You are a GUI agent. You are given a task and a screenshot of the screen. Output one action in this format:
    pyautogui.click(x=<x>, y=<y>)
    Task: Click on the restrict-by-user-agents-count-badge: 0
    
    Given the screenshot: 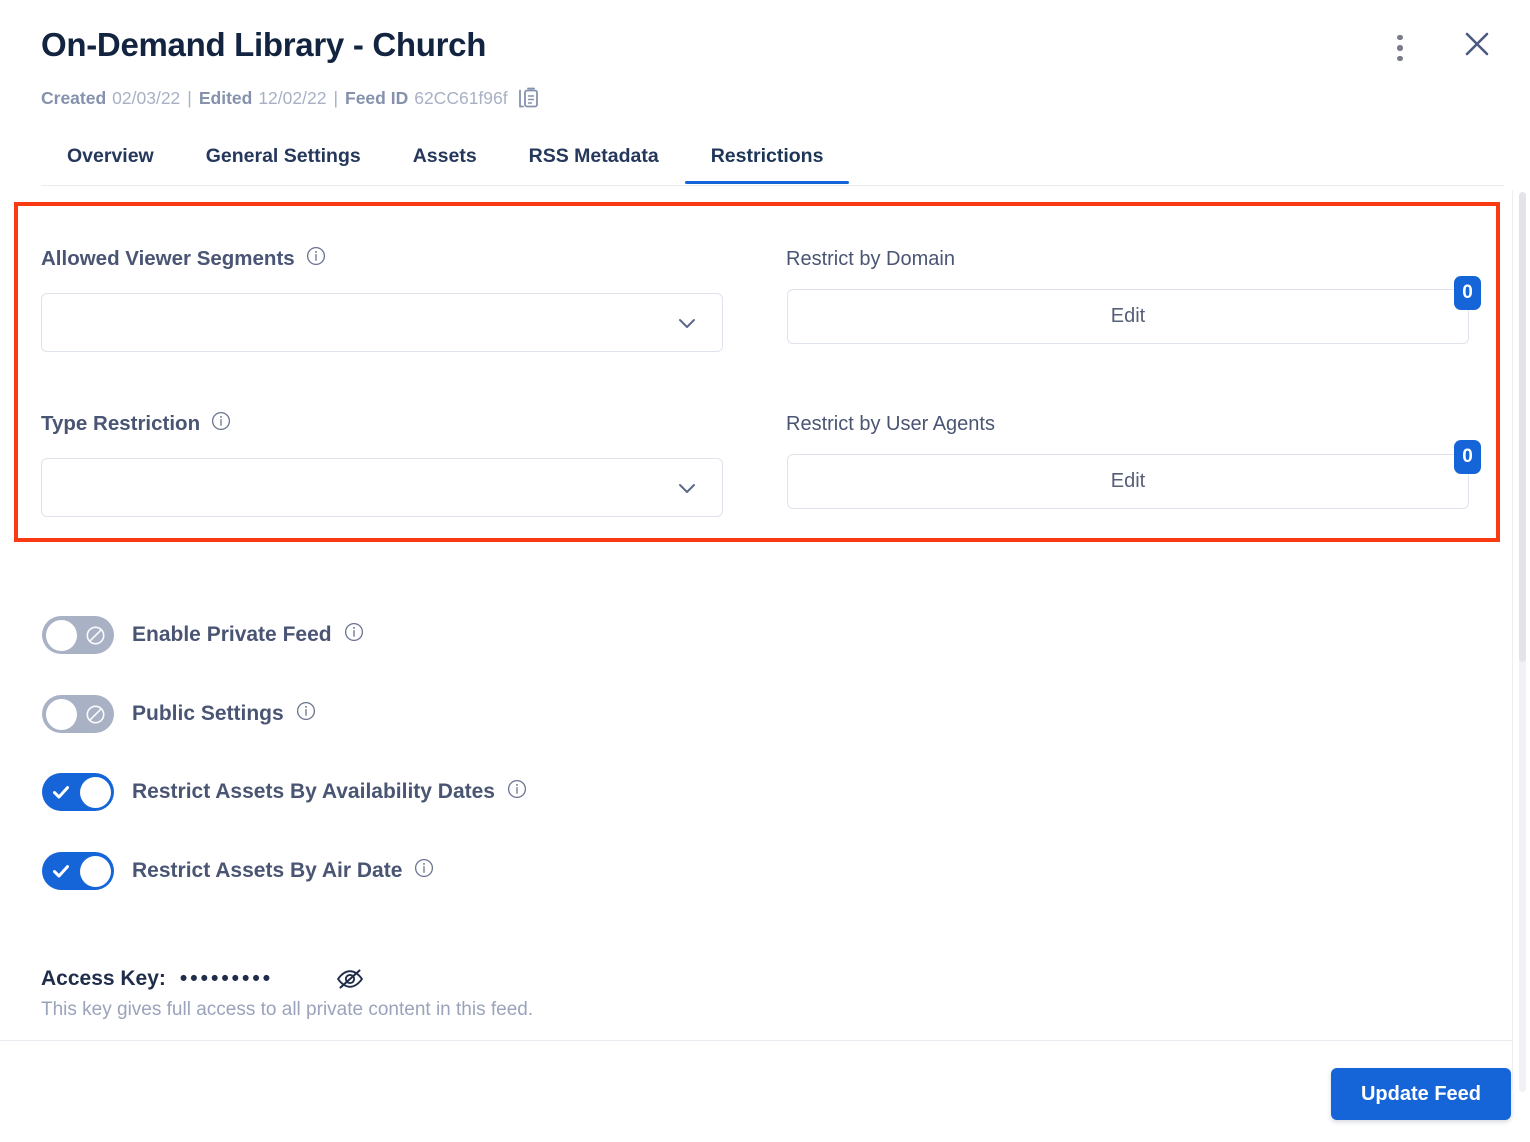 What is the action you would take?
    pyautogui.click(x=1467, y=457)
    